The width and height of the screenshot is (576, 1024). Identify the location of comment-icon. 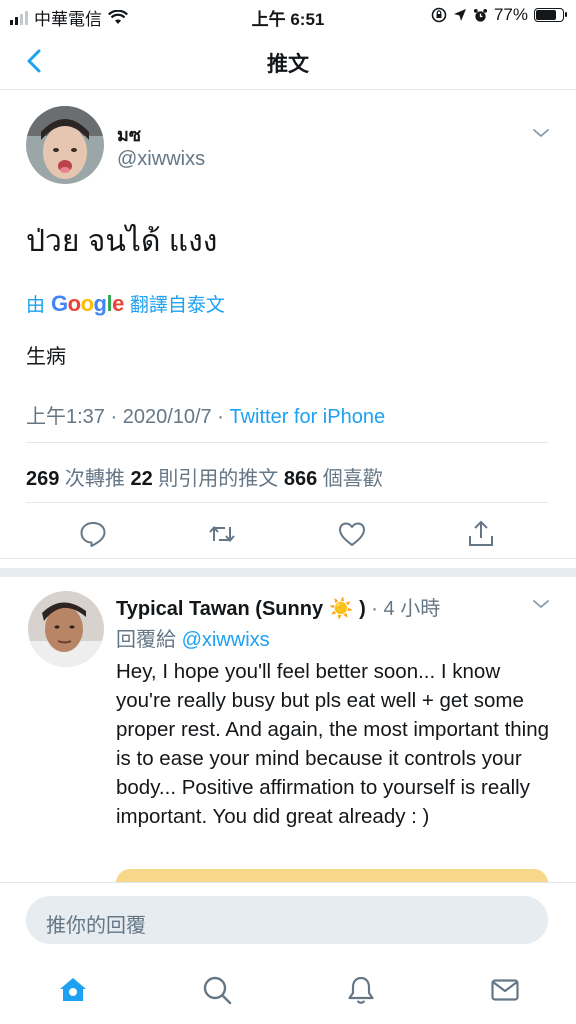
(93, 534).